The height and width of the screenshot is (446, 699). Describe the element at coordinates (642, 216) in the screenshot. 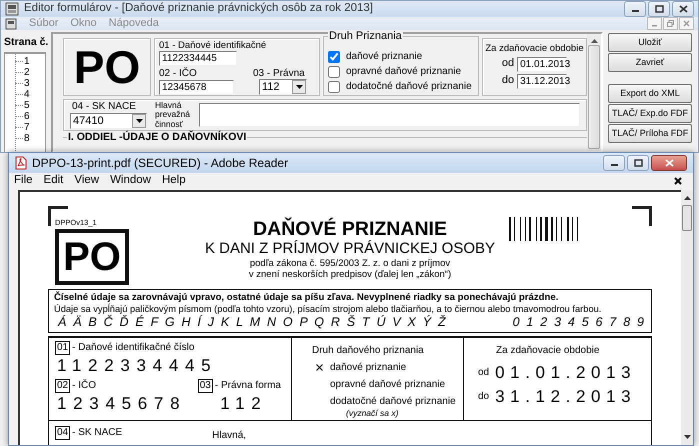

I see `corner-mark` at that location.